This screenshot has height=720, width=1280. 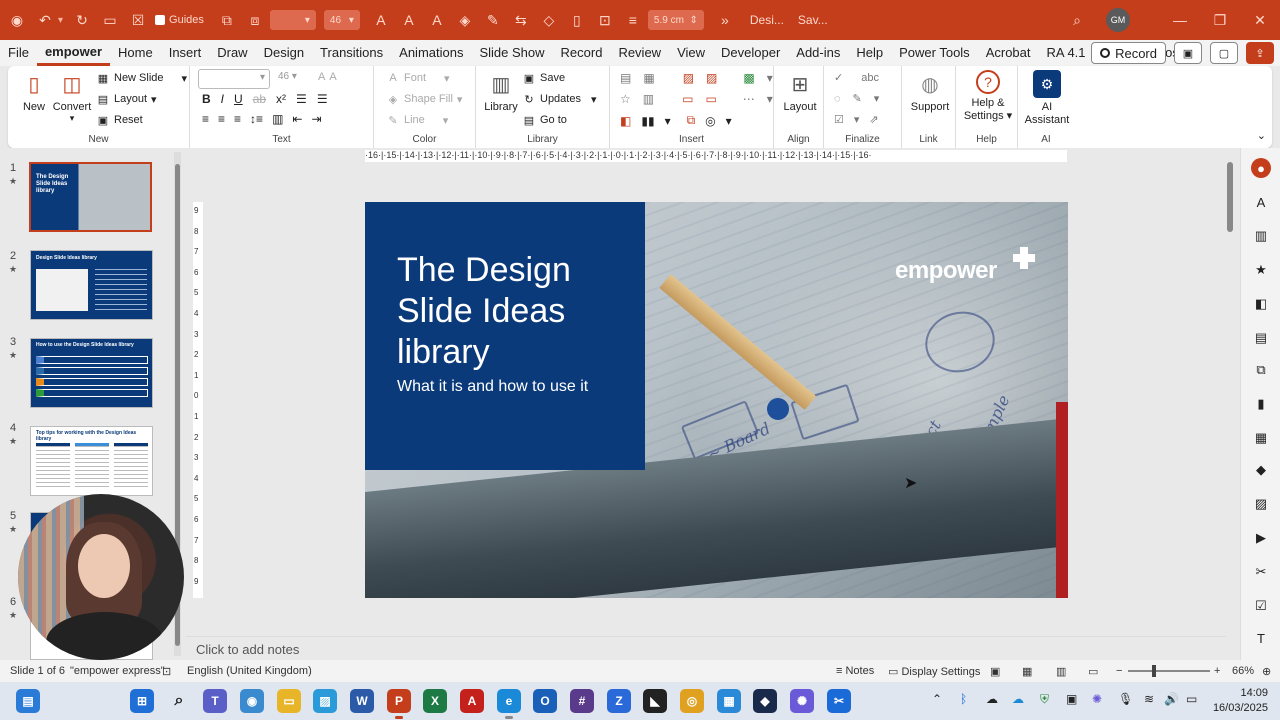 What do you see at coordinates (545, 701) in the screenshot?
I see `outlook-icon: O` at bounding box center [545, 701].